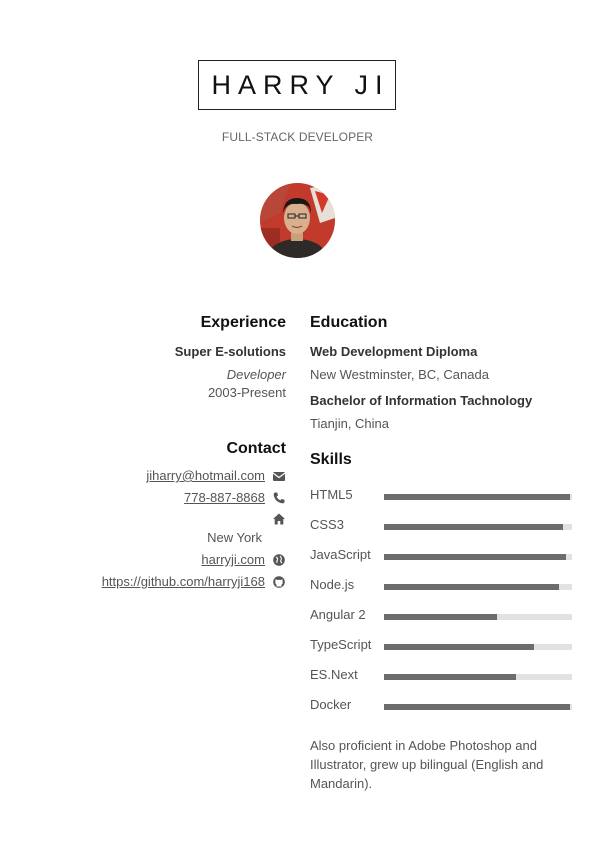 The height and width of the screenshot is (842, 595). I want to click on website-link: harryji.com, so click(233, 559).